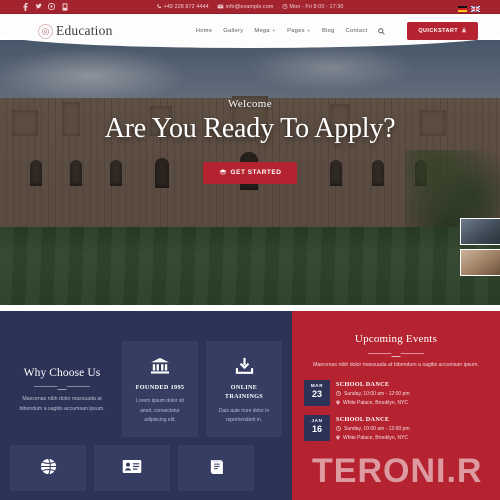  Describe the element at coordinates (438, 31) in the screenshot. I see `quickstart-label: QUICKSTART` at that location.